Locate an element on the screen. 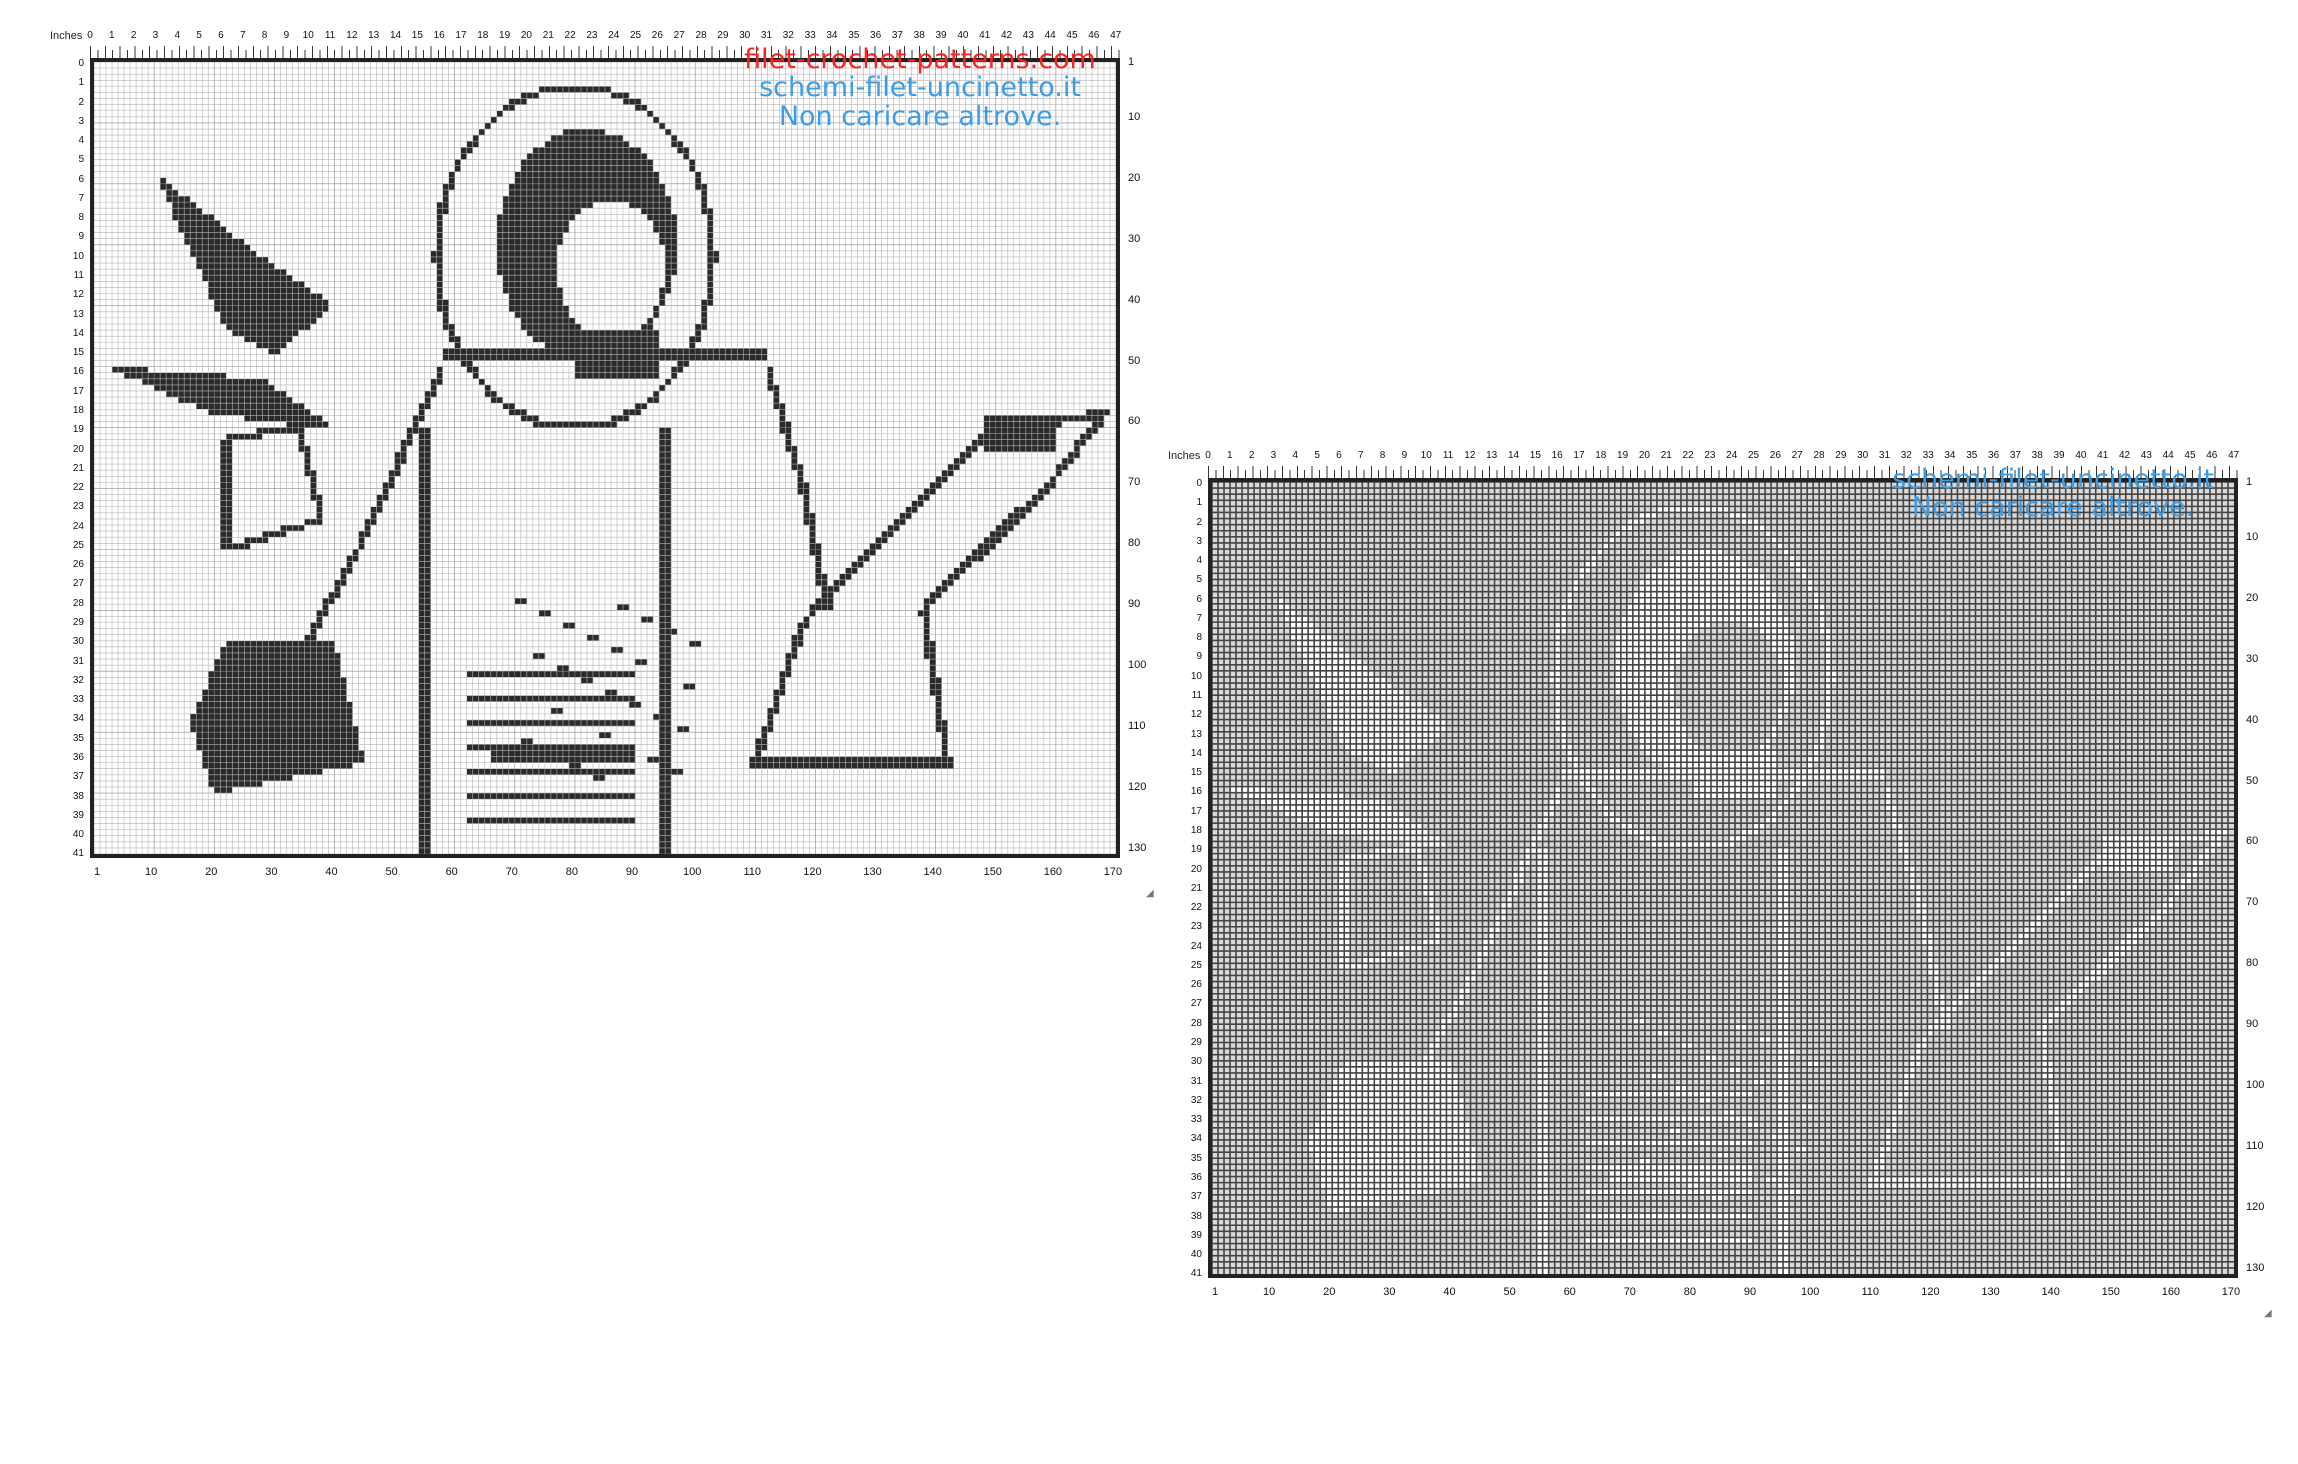  watermark-site-it: schemi-filet-uncinetto.it is located at coordinates (920, 87).